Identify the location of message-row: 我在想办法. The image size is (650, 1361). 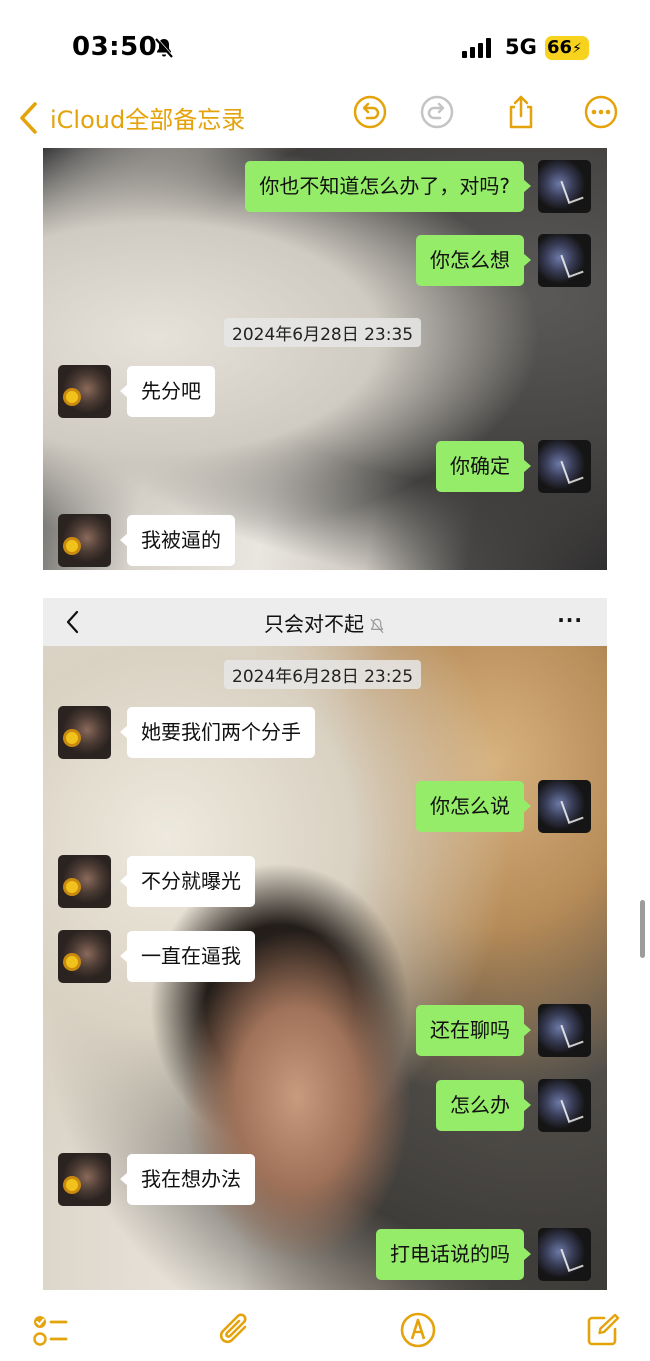
(156, 1179).